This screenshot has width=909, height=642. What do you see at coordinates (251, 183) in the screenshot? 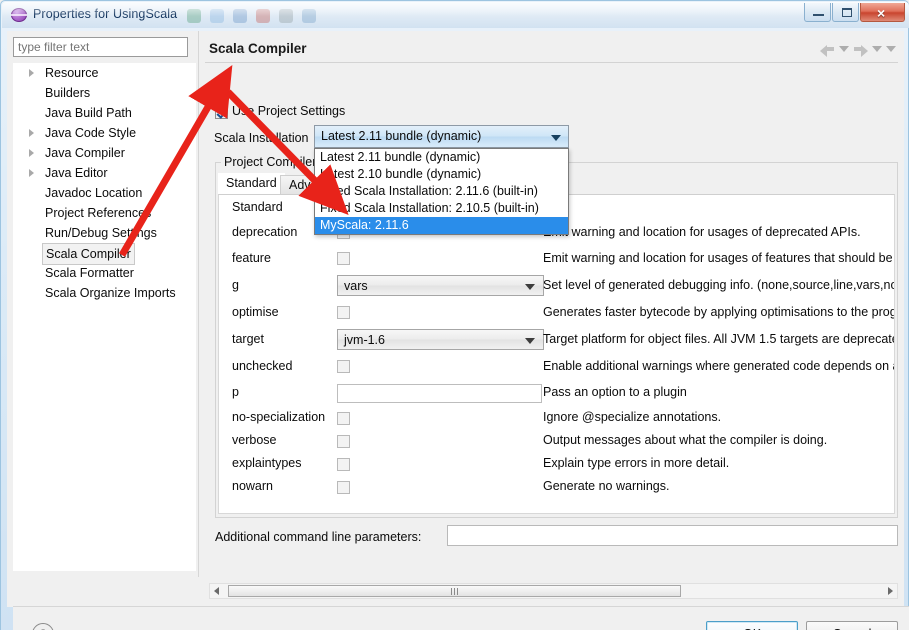
I see `tab-standard: Standard` at bounding box center [251, 183].